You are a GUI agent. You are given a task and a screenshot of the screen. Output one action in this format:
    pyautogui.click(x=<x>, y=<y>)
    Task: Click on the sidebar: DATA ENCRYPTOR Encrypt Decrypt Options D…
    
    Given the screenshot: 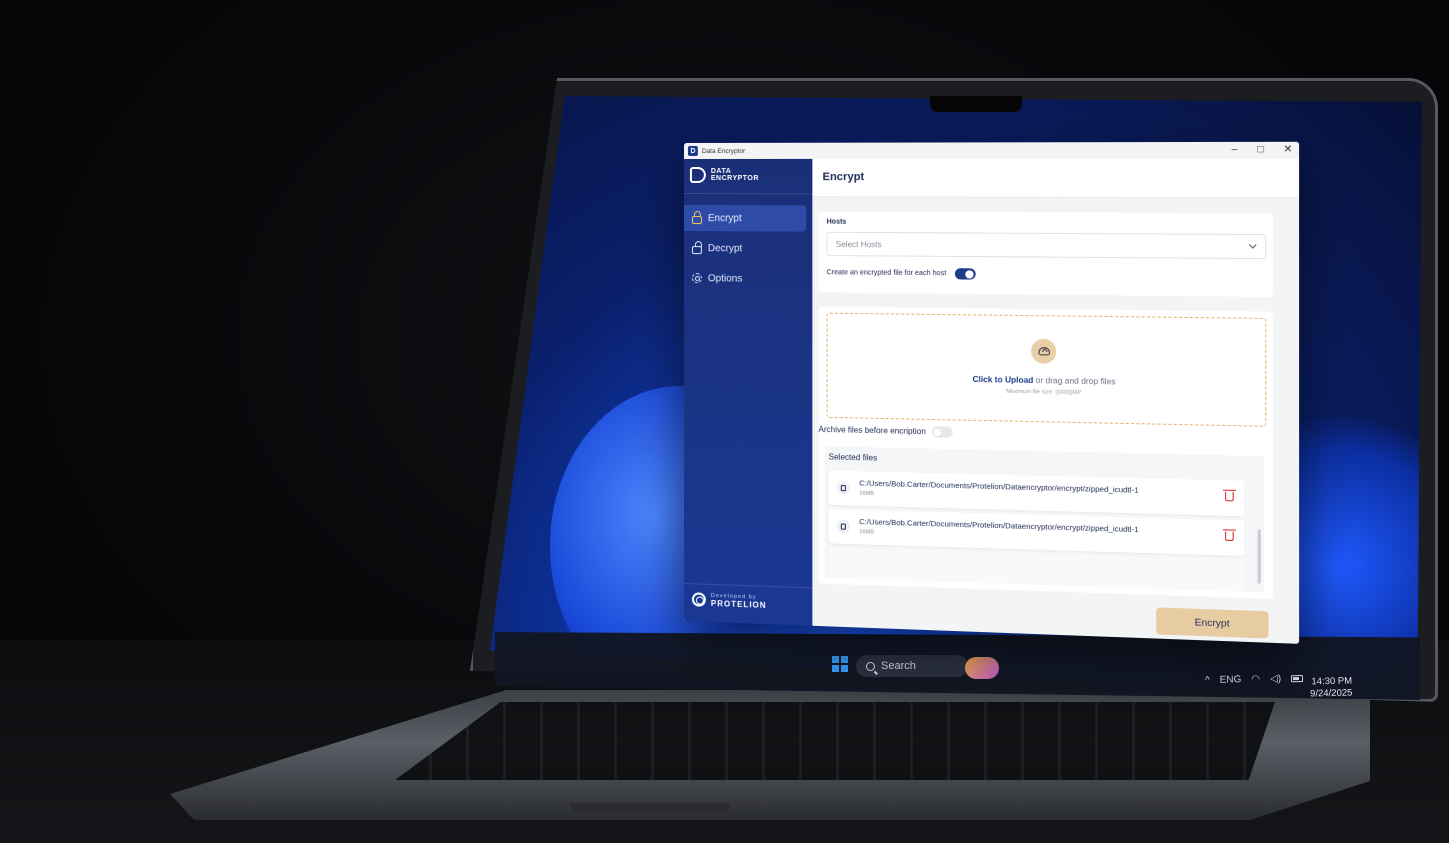 What is the action you would take?
    pyautogui.click(x=748, y=392)
    